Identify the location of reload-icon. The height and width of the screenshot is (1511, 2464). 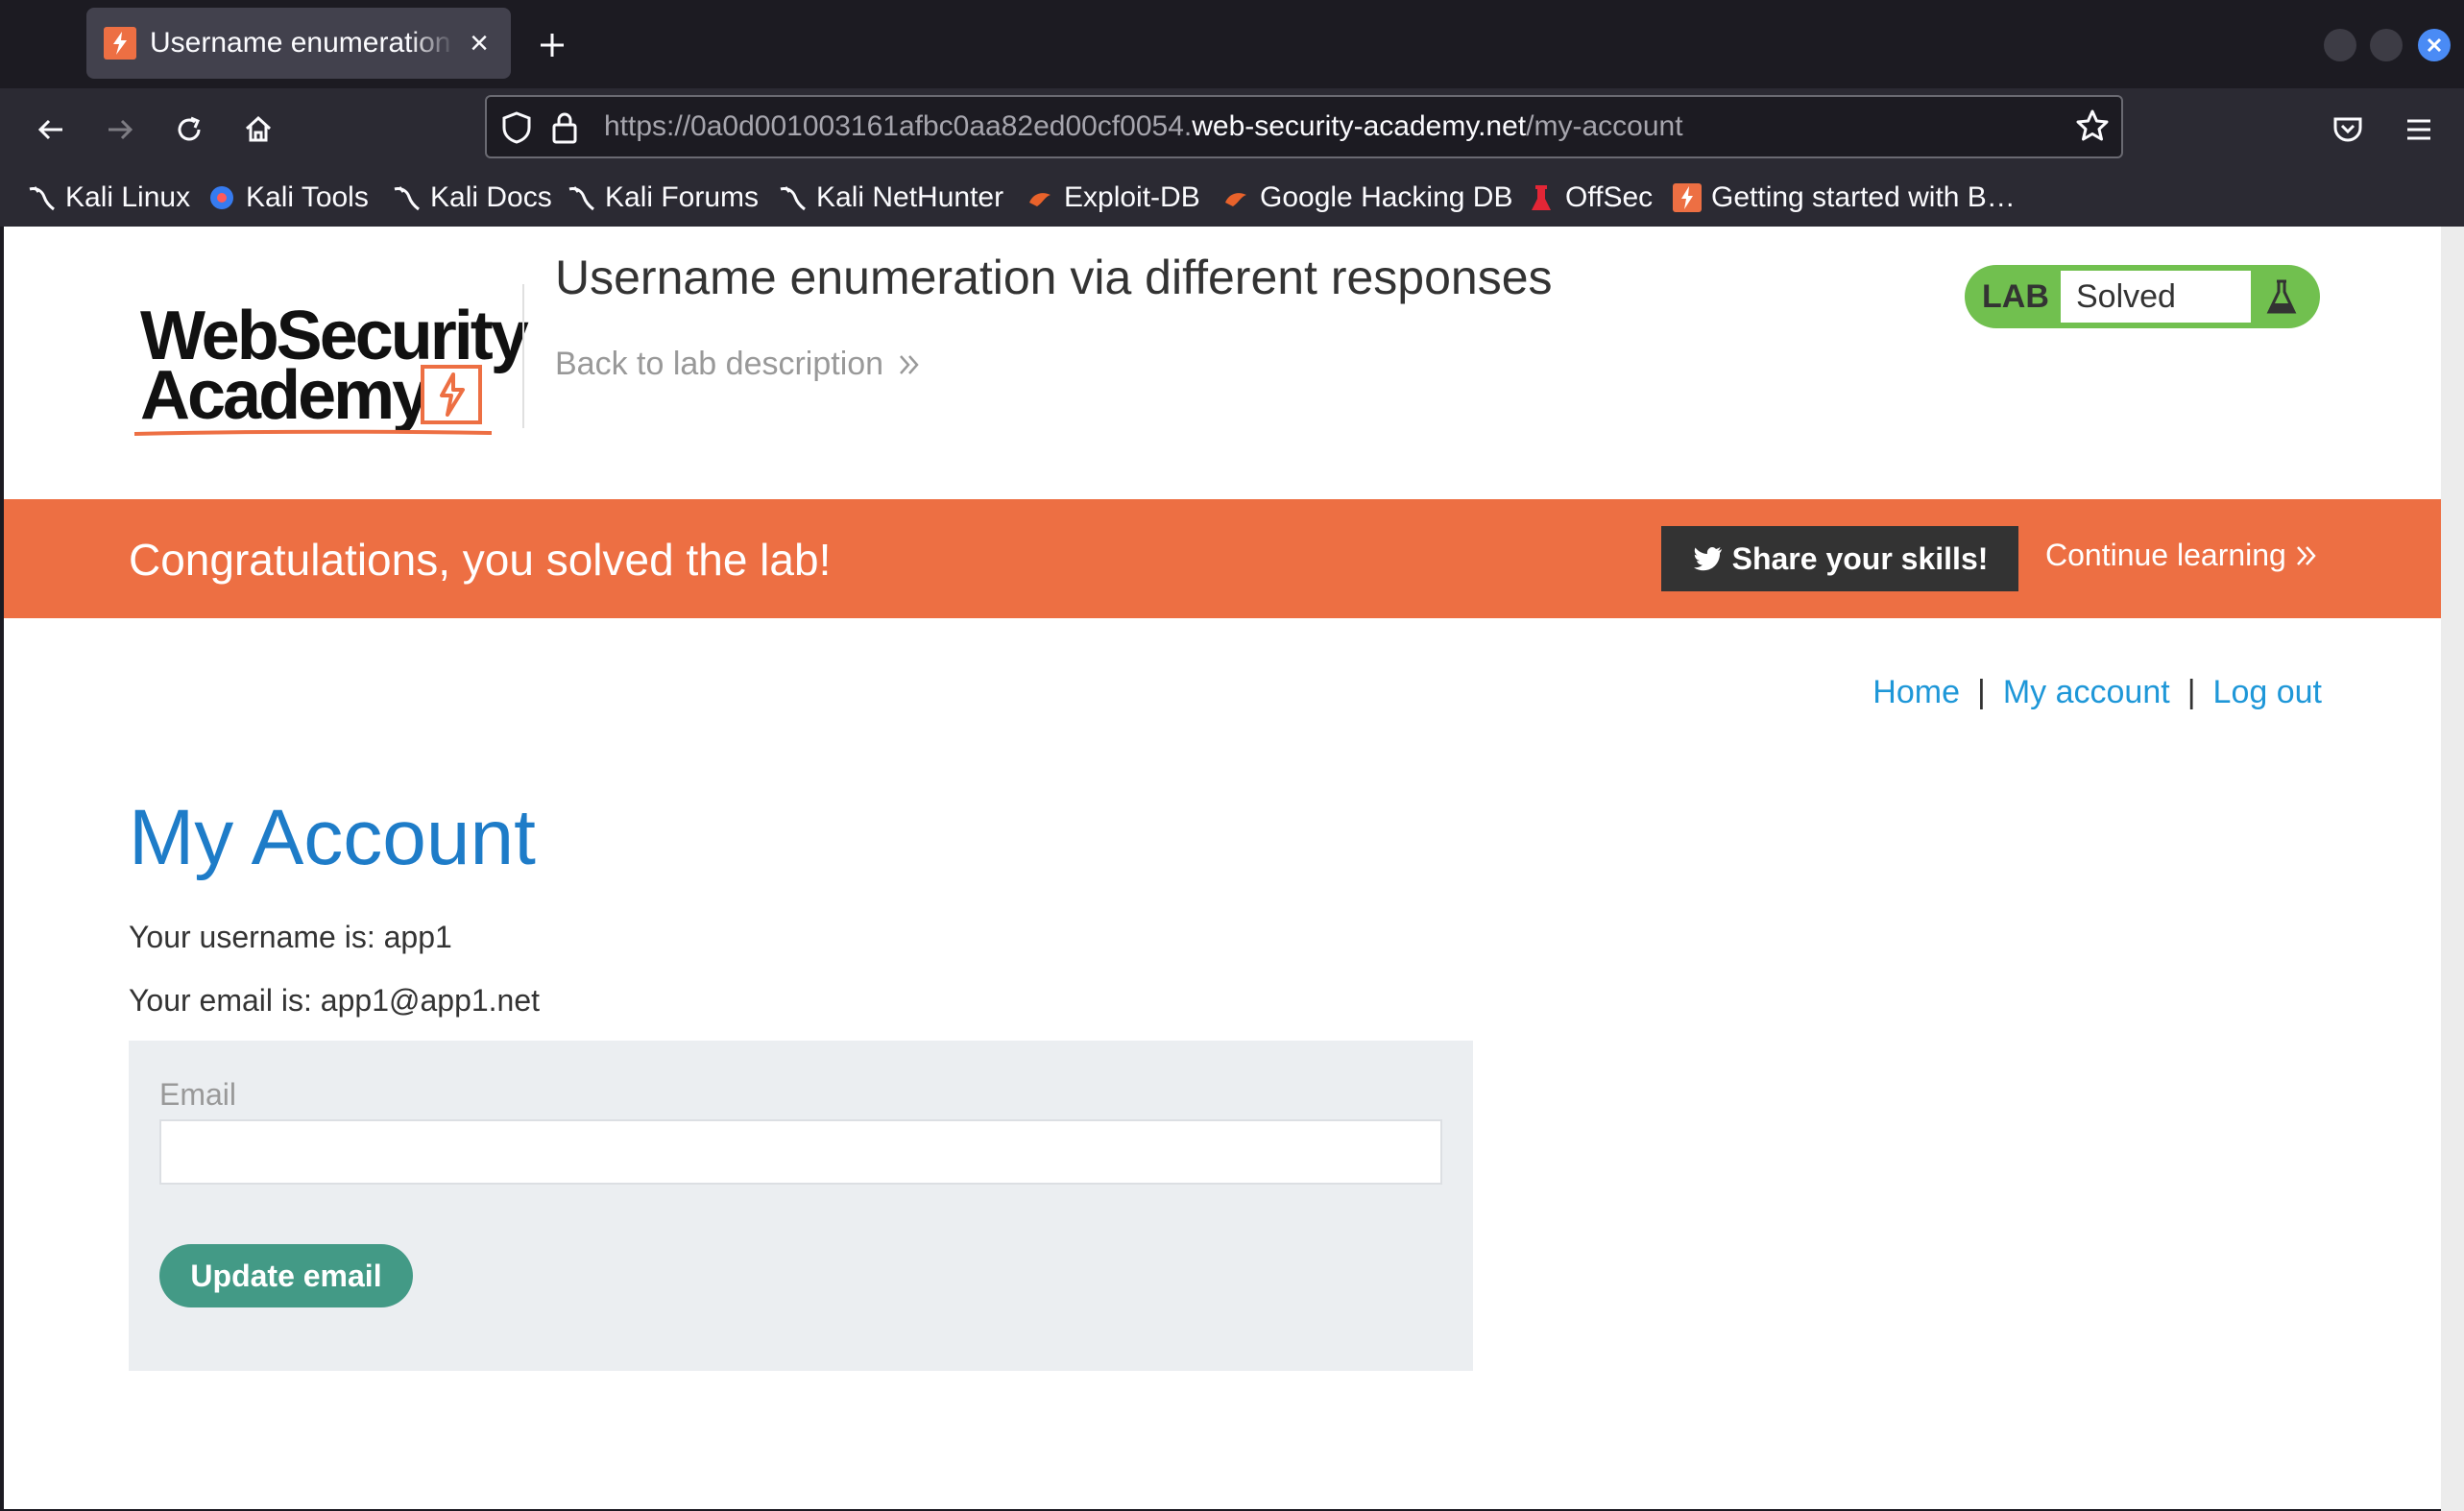
(190, 128).